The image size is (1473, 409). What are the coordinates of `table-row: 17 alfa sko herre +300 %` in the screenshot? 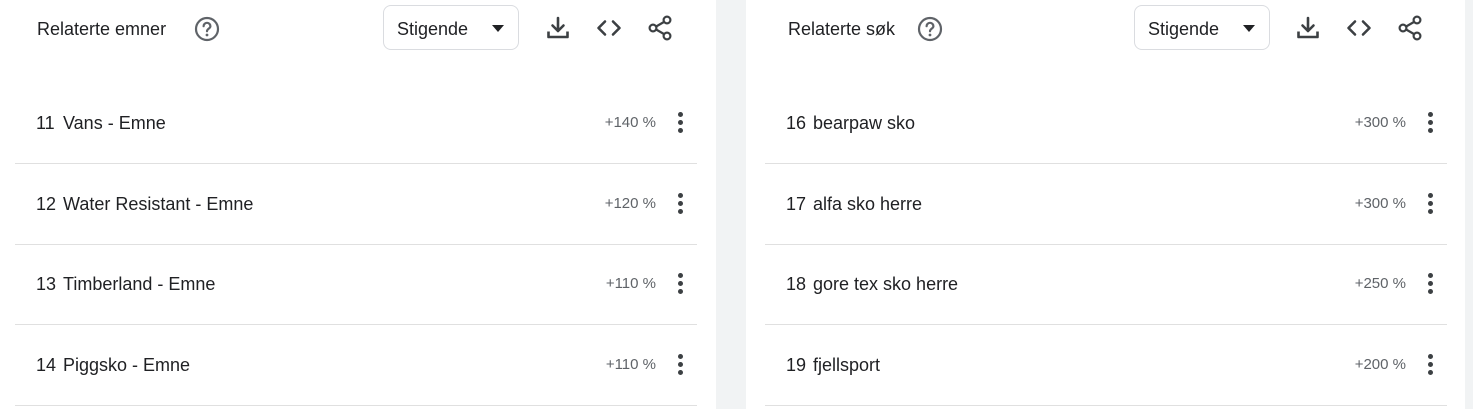 It's located at (1106, 204).